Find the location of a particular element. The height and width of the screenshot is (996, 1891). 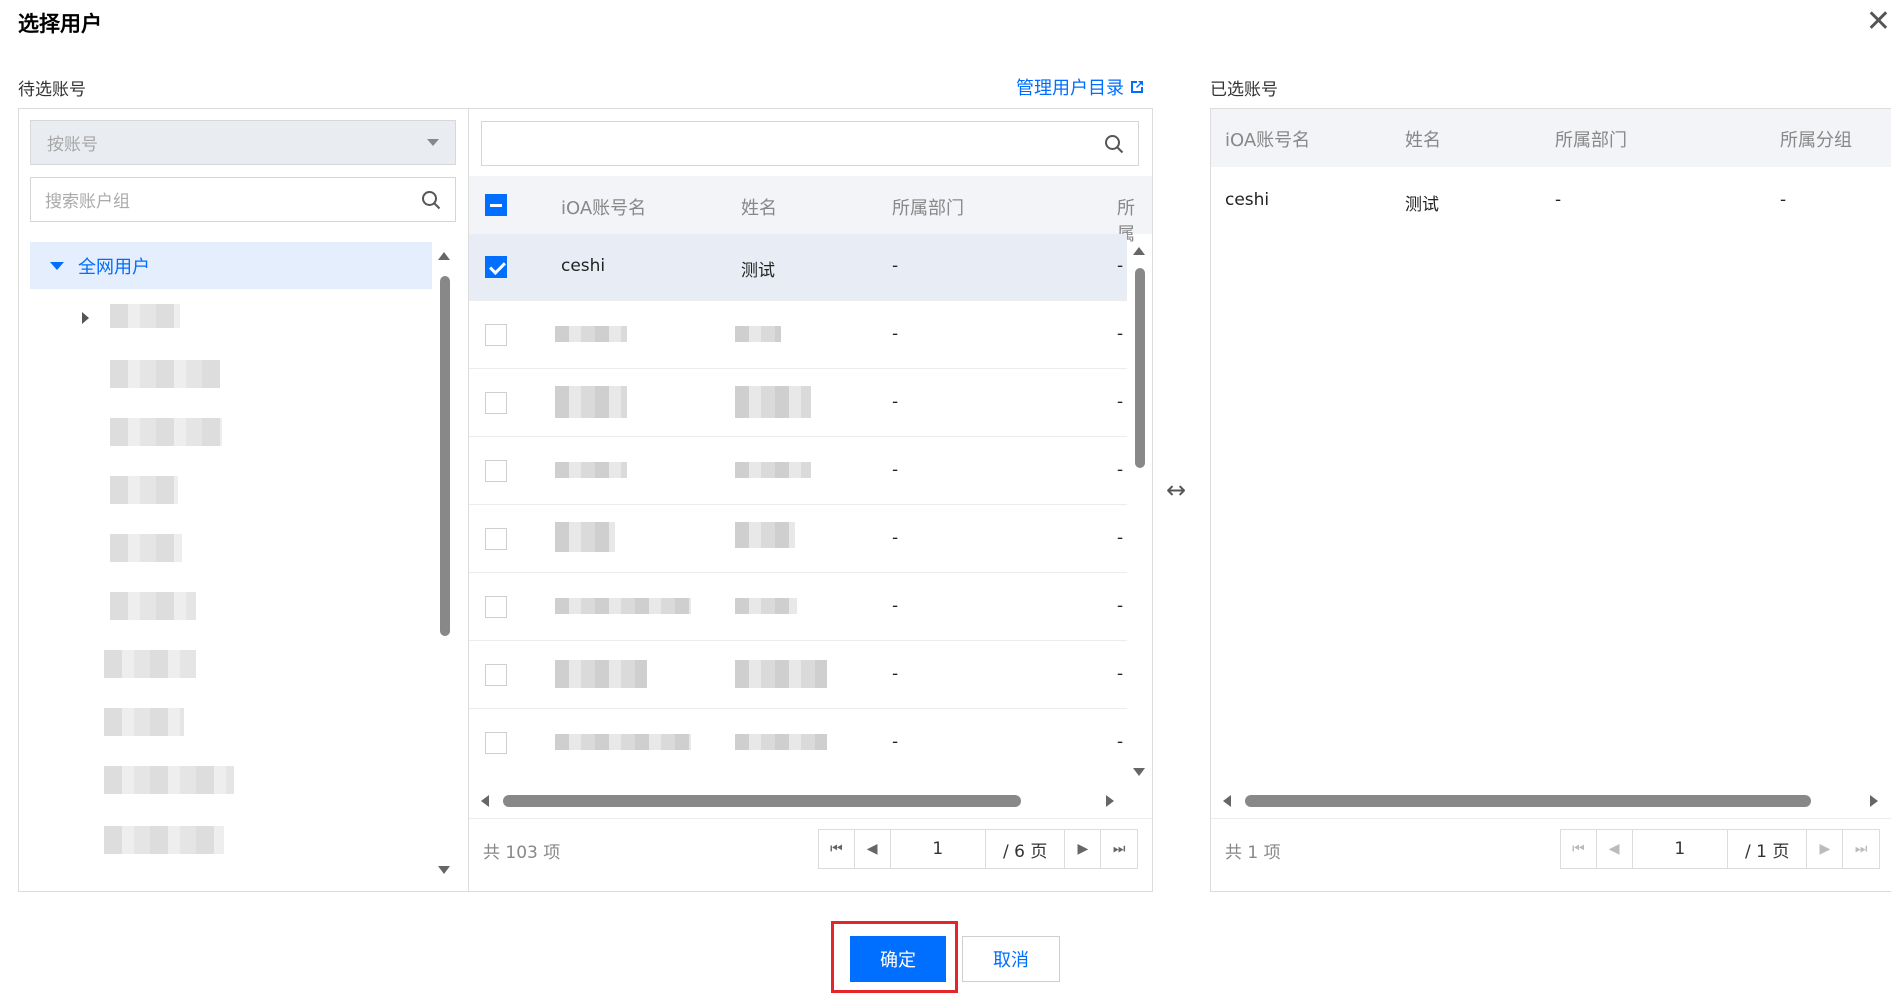

table-scrollbar-thumb is located at coordinates (1140, 368).